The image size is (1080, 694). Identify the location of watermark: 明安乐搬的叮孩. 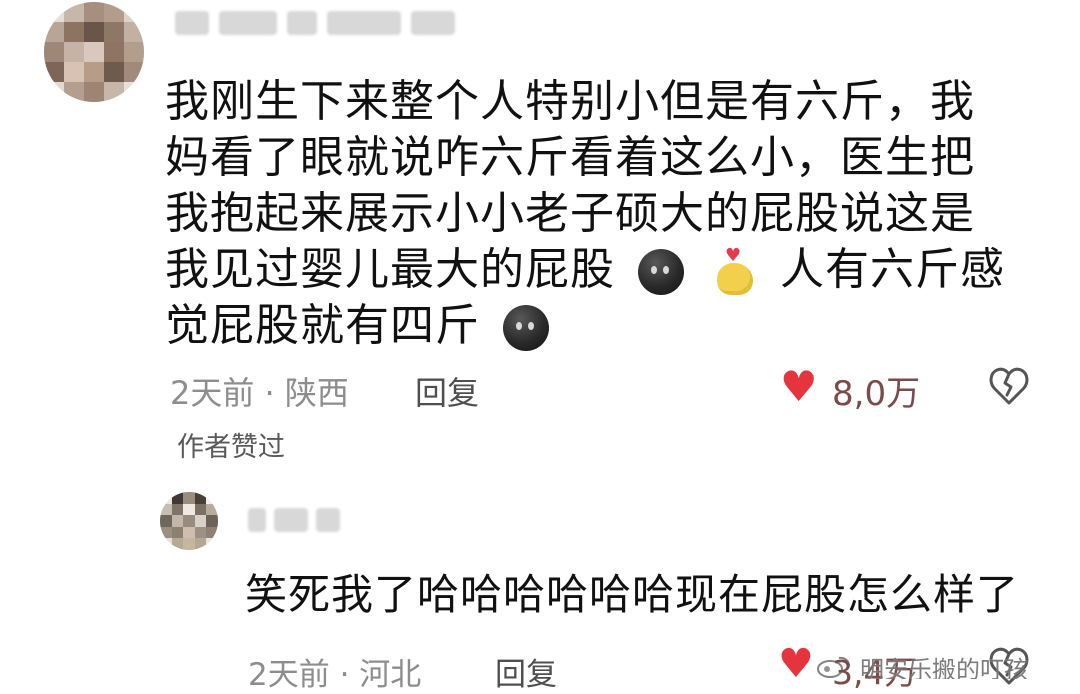
(945, 664).